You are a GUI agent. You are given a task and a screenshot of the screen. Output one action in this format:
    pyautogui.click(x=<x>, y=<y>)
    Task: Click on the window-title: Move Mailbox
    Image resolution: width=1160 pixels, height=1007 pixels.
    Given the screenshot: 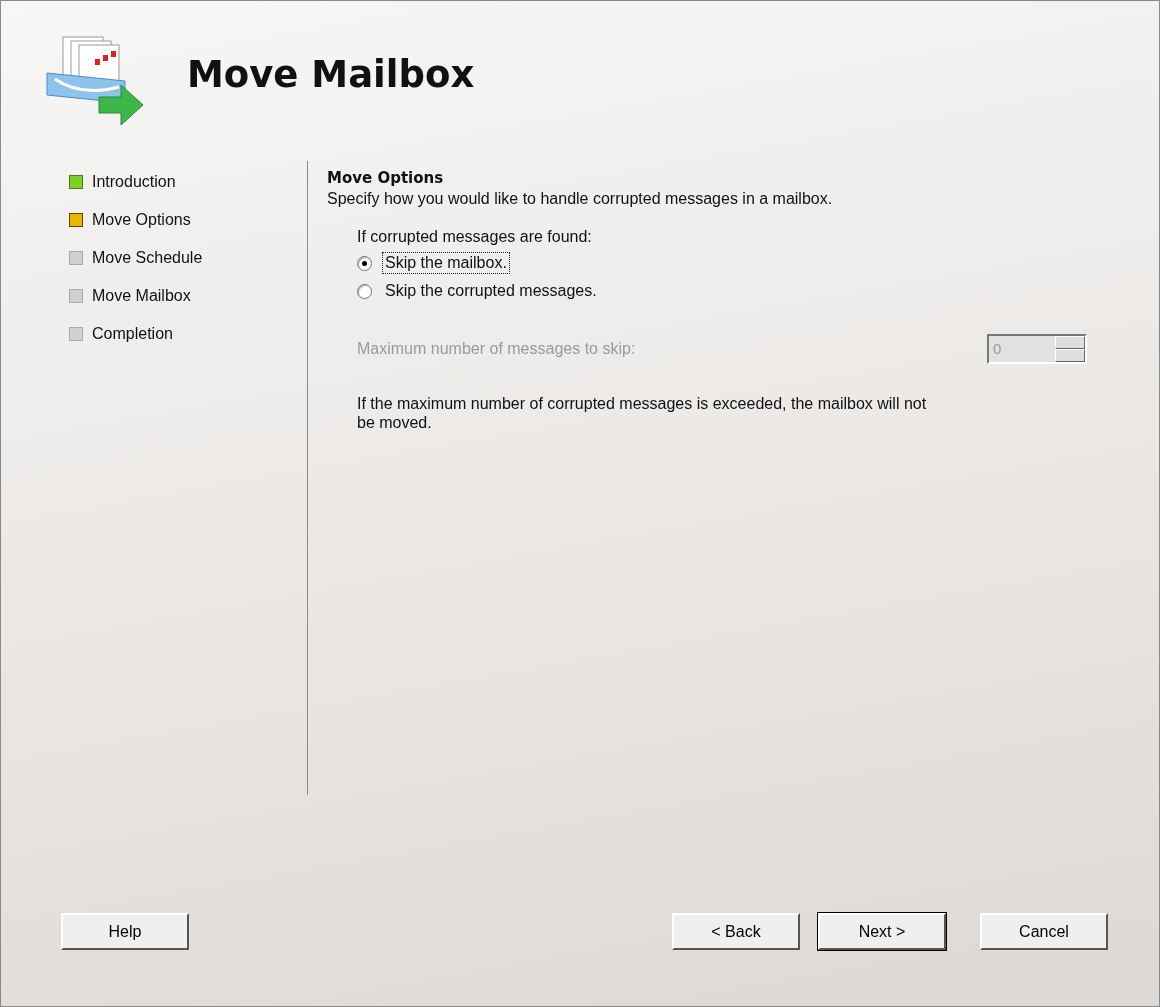 What is the action you would take?
    pyautogui.click(x=331, y=74)
    